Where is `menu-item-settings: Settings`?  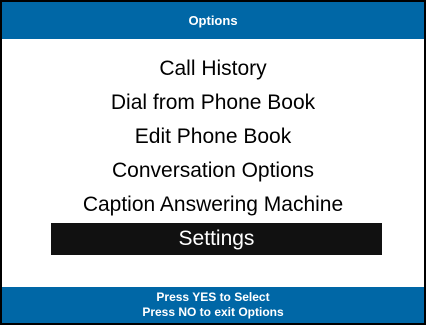 menu-item-settings: Settings is located at coordinates (216, 239).